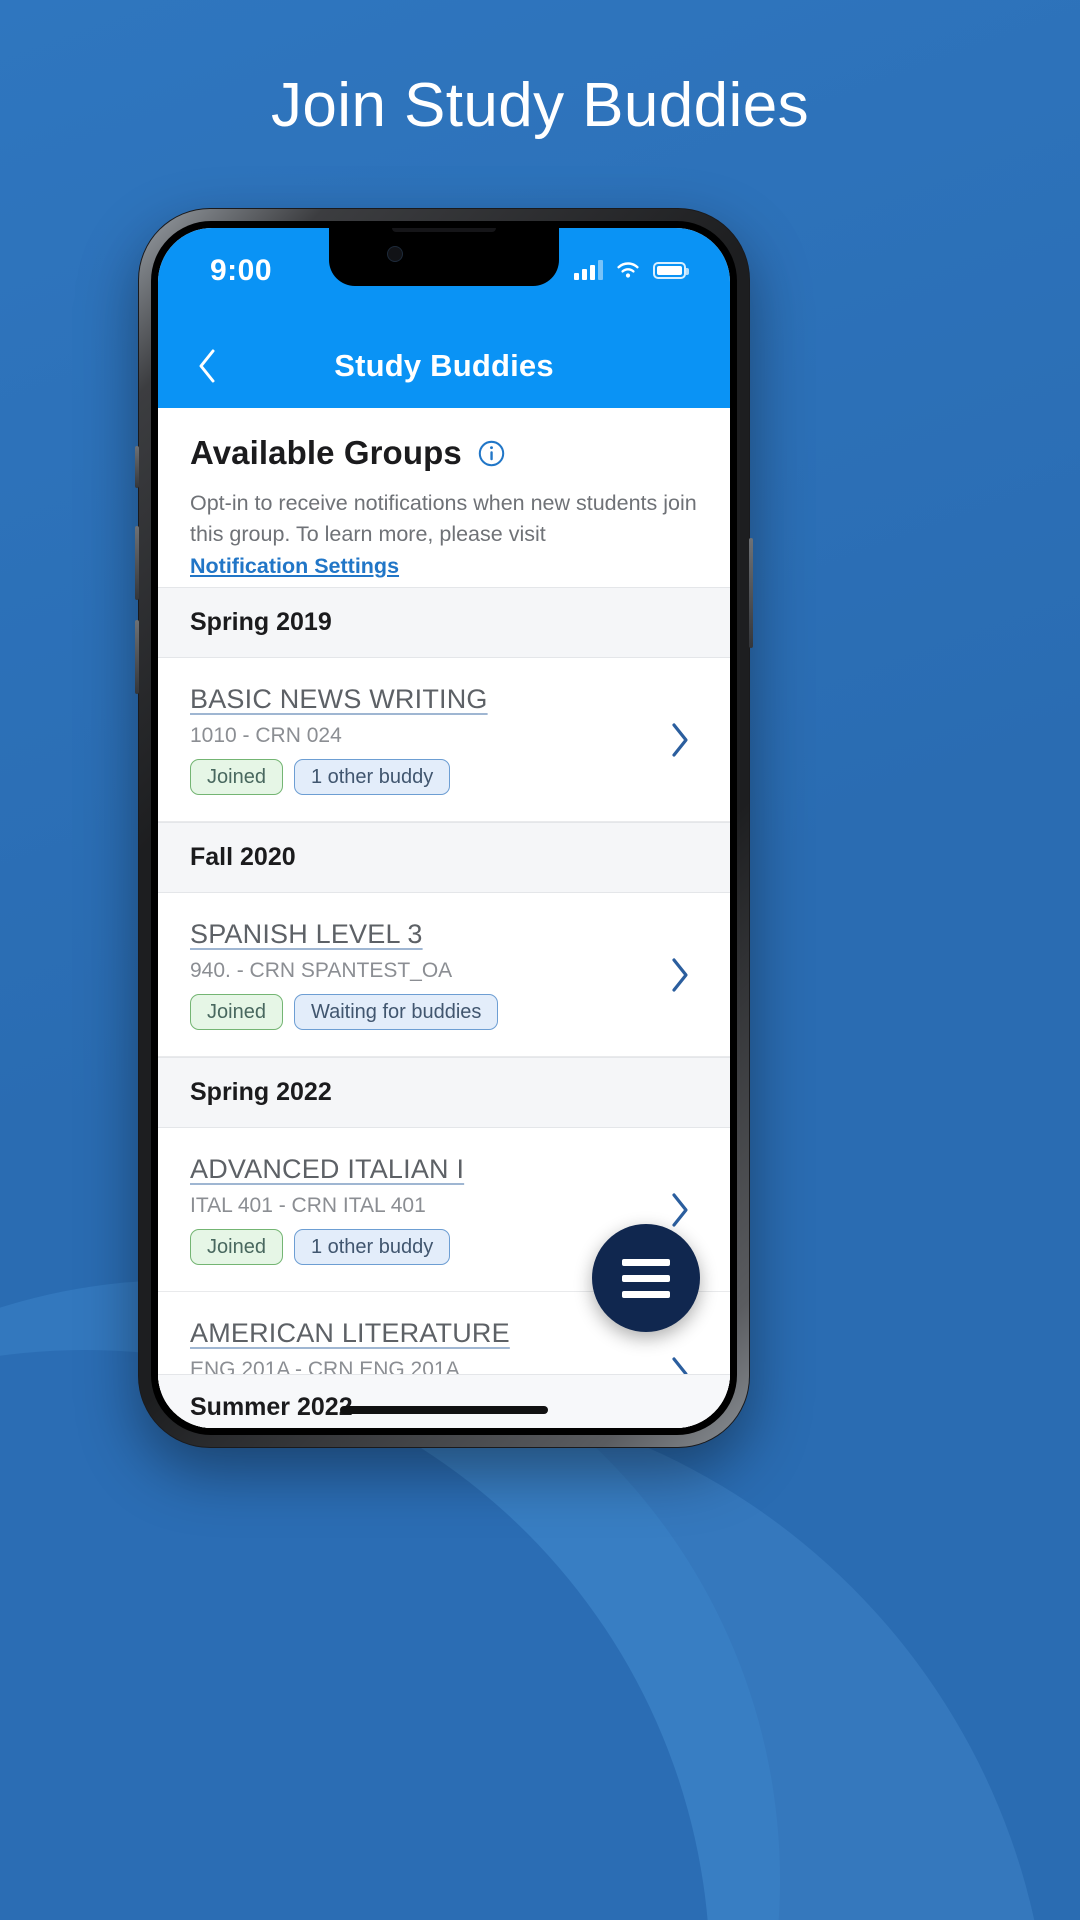  I want to click on menu-fab-button, so click(646, 1278).